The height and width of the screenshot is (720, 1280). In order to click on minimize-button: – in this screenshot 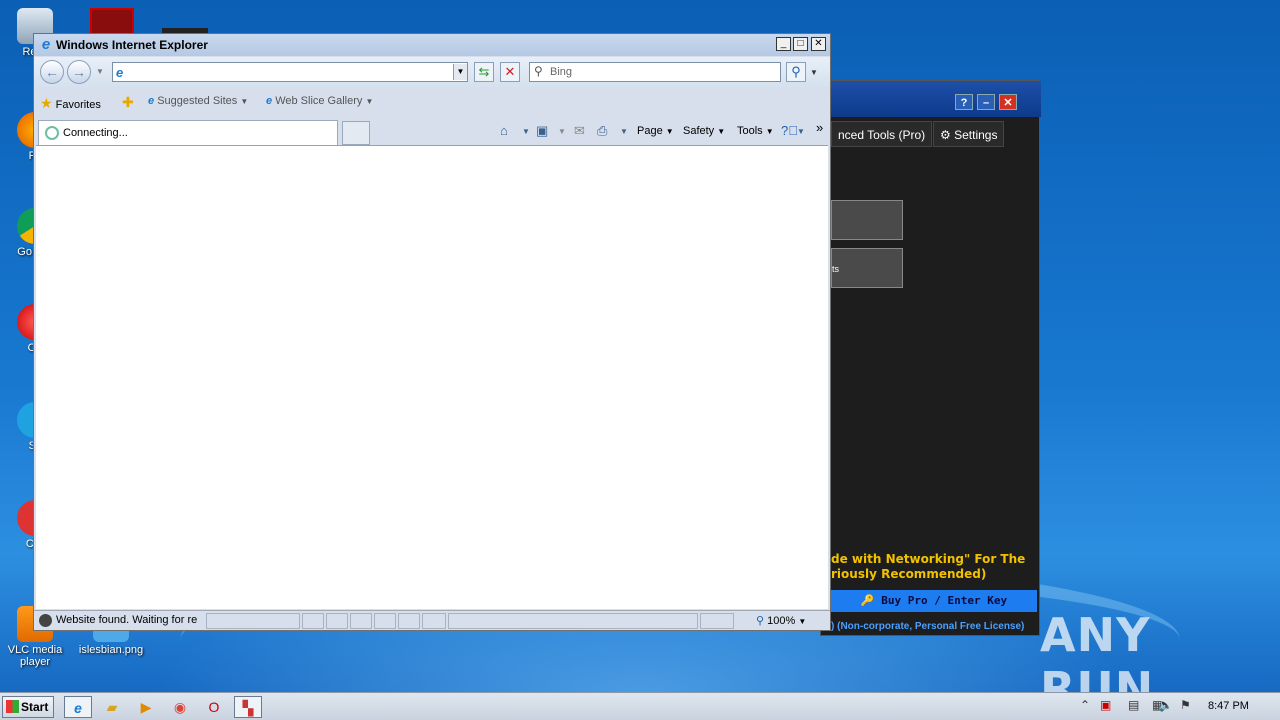, I will do `click(986, 102)`.